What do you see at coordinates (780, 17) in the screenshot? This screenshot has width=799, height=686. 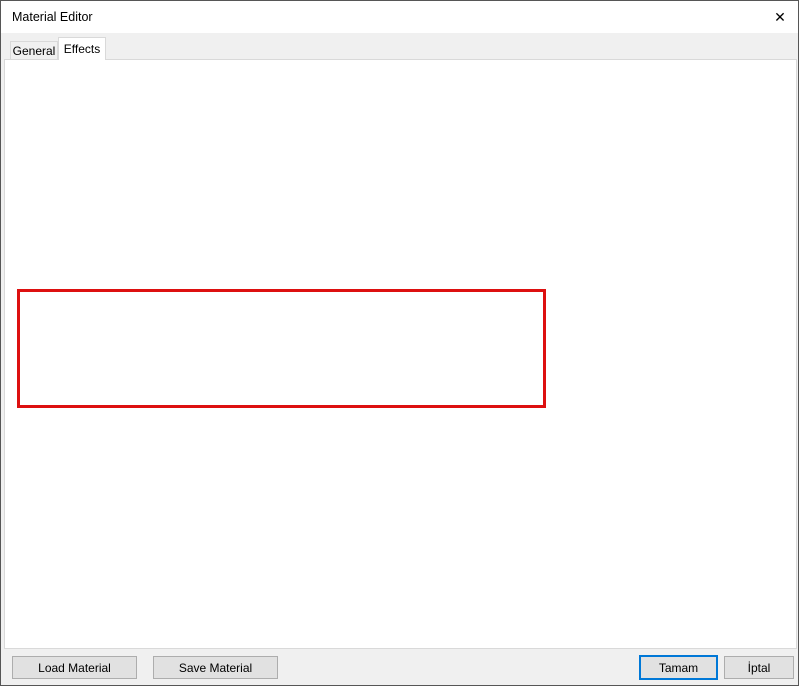 I see `close-icon: ✕` at bounding box center [780, 17].